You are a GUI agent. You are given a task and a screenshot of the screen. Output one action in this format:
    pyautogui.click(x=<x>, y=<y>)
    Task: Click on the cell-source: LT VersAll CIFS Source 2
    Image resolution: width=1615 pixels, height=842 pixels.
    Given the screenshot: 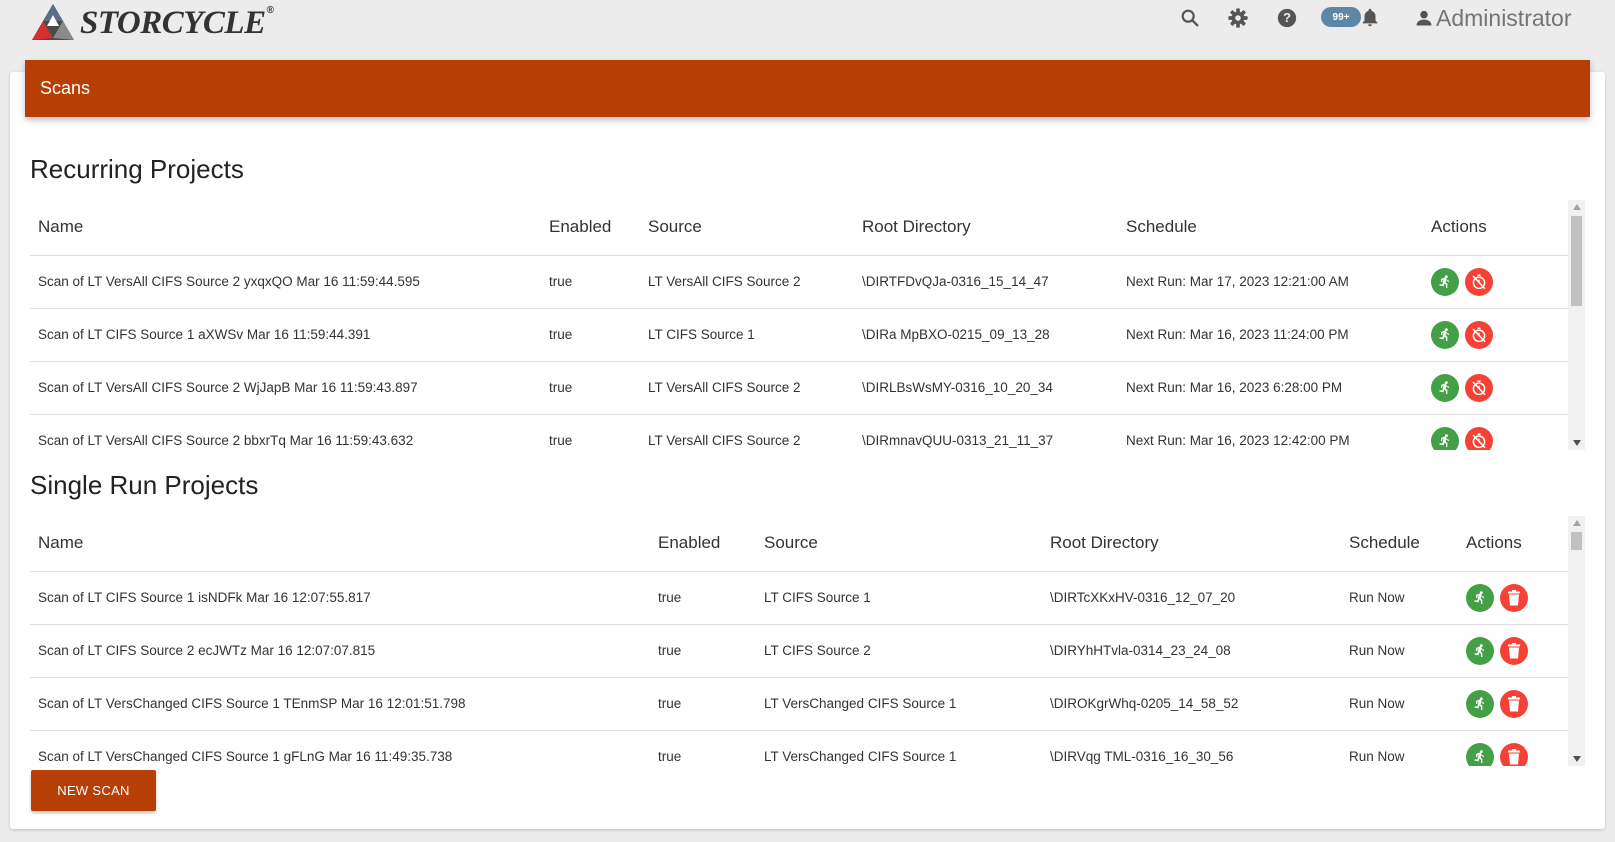 What is the action you would take?
    pyautogui.click(x=747, y=388)
    